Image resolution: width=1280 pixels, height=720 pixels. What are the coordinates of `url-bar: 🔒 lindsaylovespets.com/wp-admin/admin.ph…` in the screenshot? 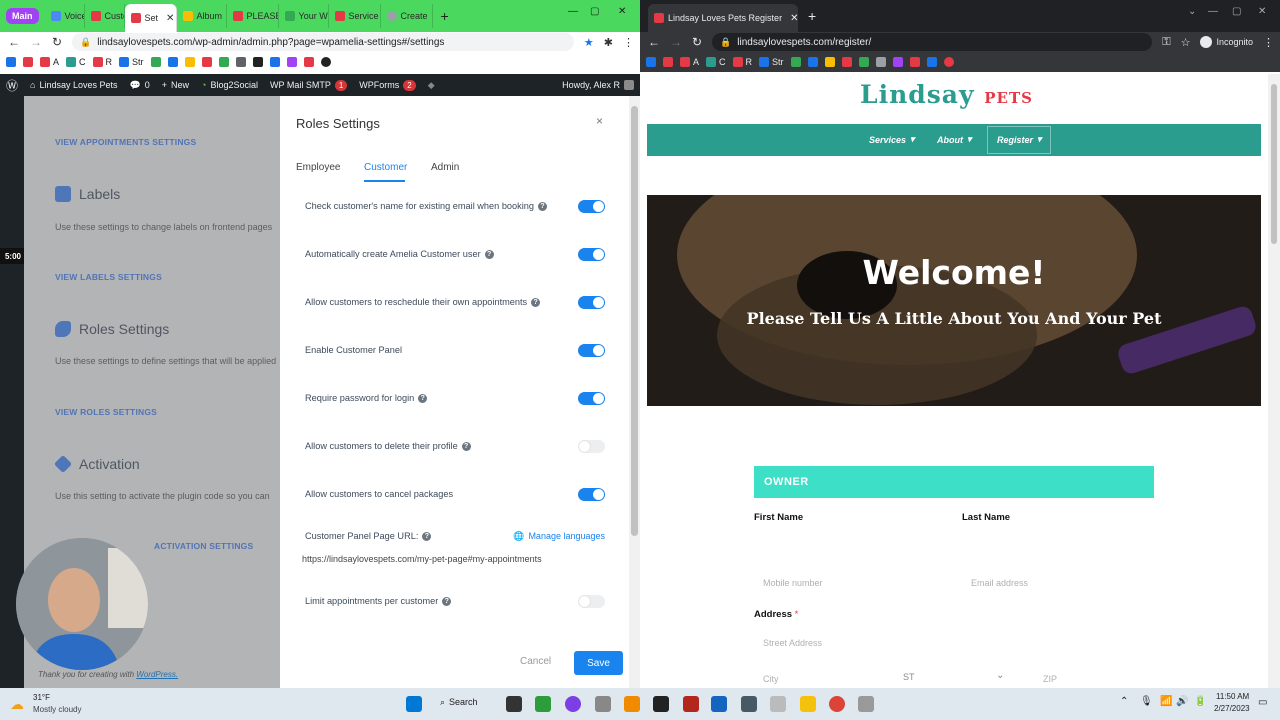 It's located at (323, 42).